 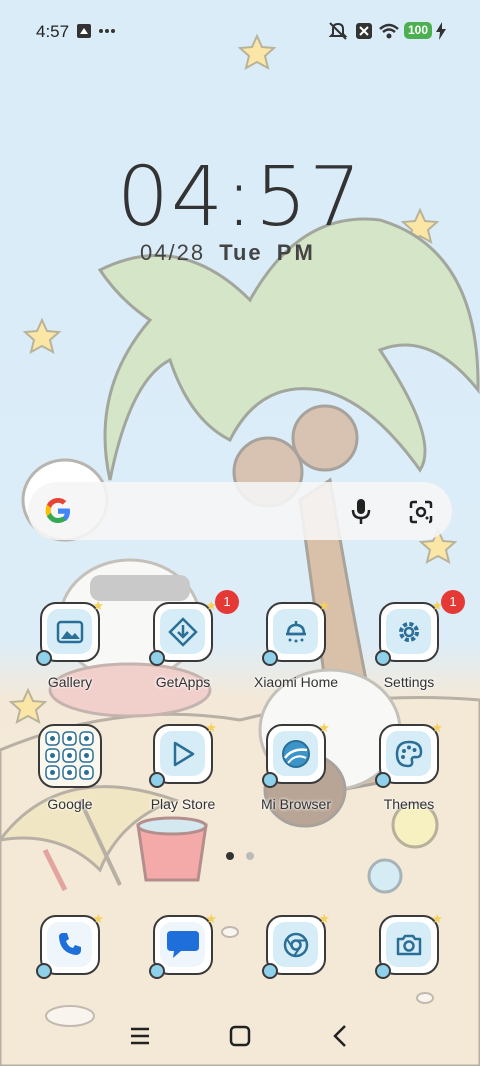 I want to click on app-label: Xiaomi Home, so click(x=296, y=682).